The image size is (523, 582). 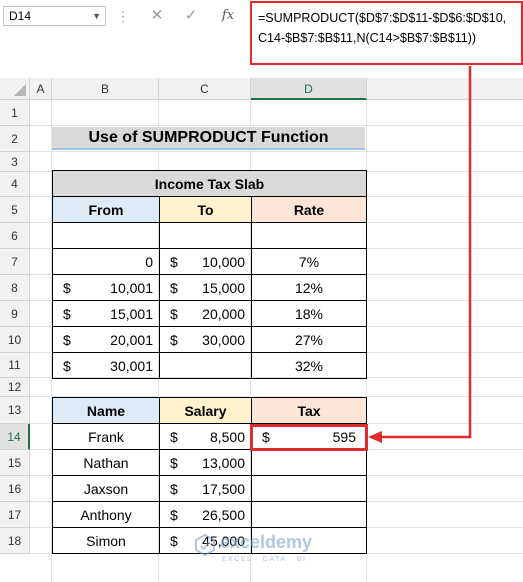 What do you see at coordinates (106, 365) in the screenshot?
I see `slab-from-cell: $30,001` at bounding box center [106, 365].